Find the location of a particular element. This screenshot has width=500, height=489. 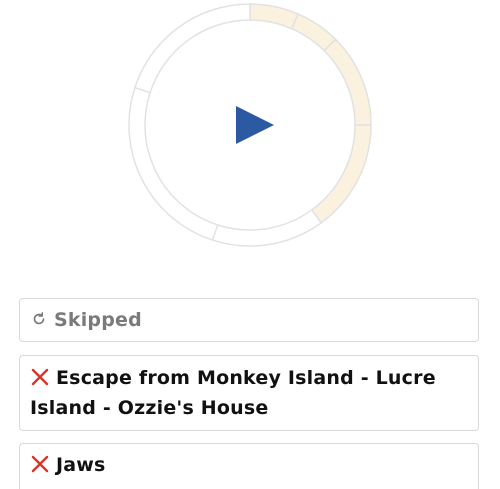

skip-icon is located at coordinates (39, 318).